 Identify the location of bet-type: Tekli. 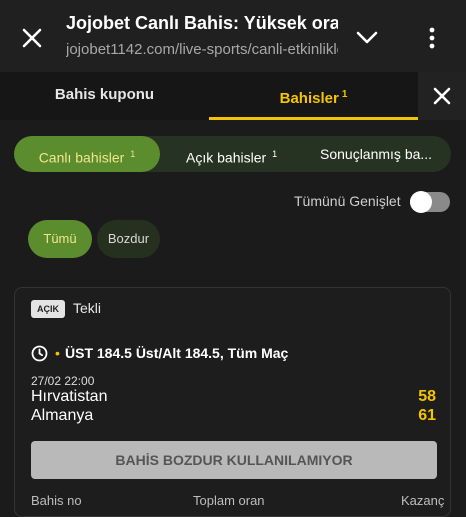
(87, 308).